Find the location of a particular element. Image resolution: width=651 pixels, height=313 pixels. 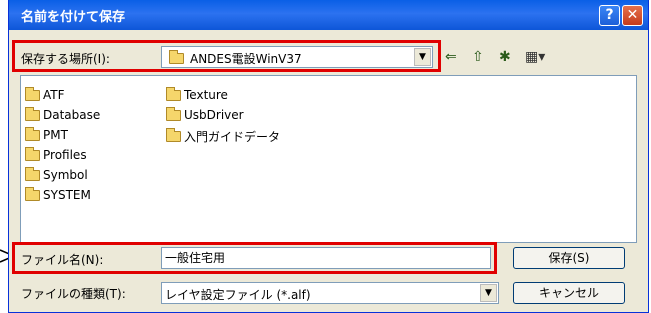

filetype-label: ファイルの種類(T): is located at coordinates (73, 294).